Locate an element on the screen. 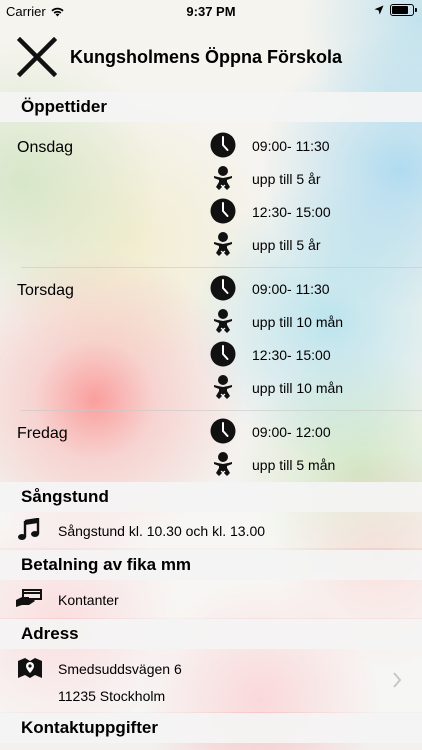 The width and height of the screenshot is (422, 750). page-title: Kungsholmens Öppna Förskola is located at coordinates (206, 57).